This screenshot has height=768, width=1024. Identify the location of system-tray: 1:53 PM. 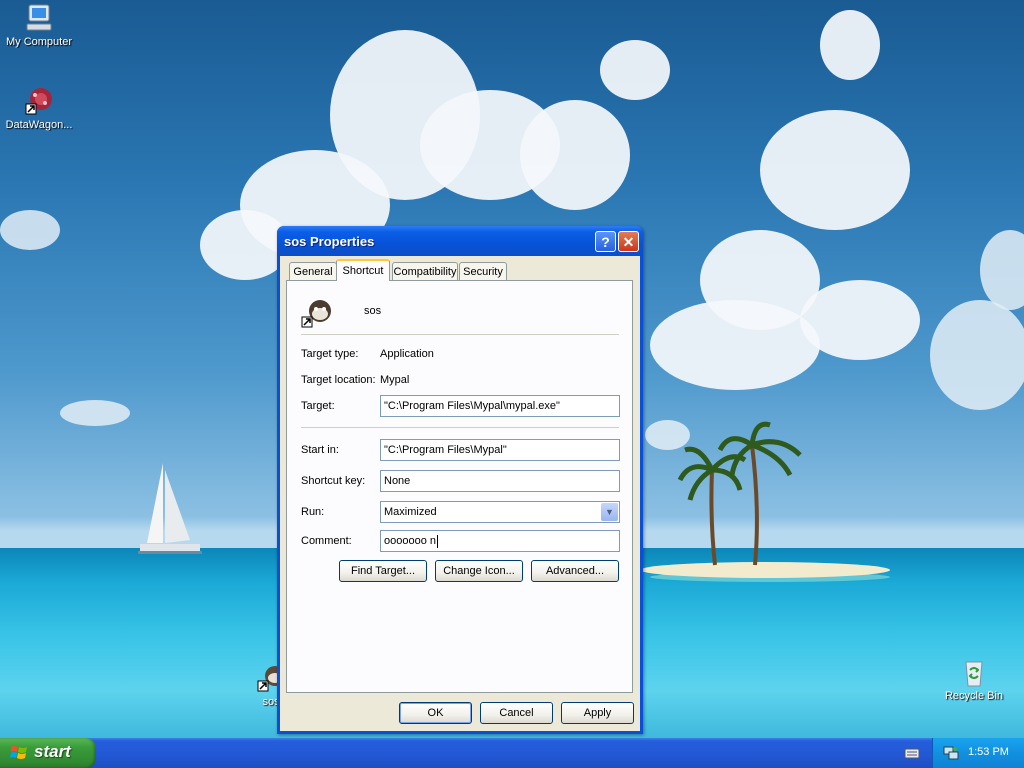
(978, 753).